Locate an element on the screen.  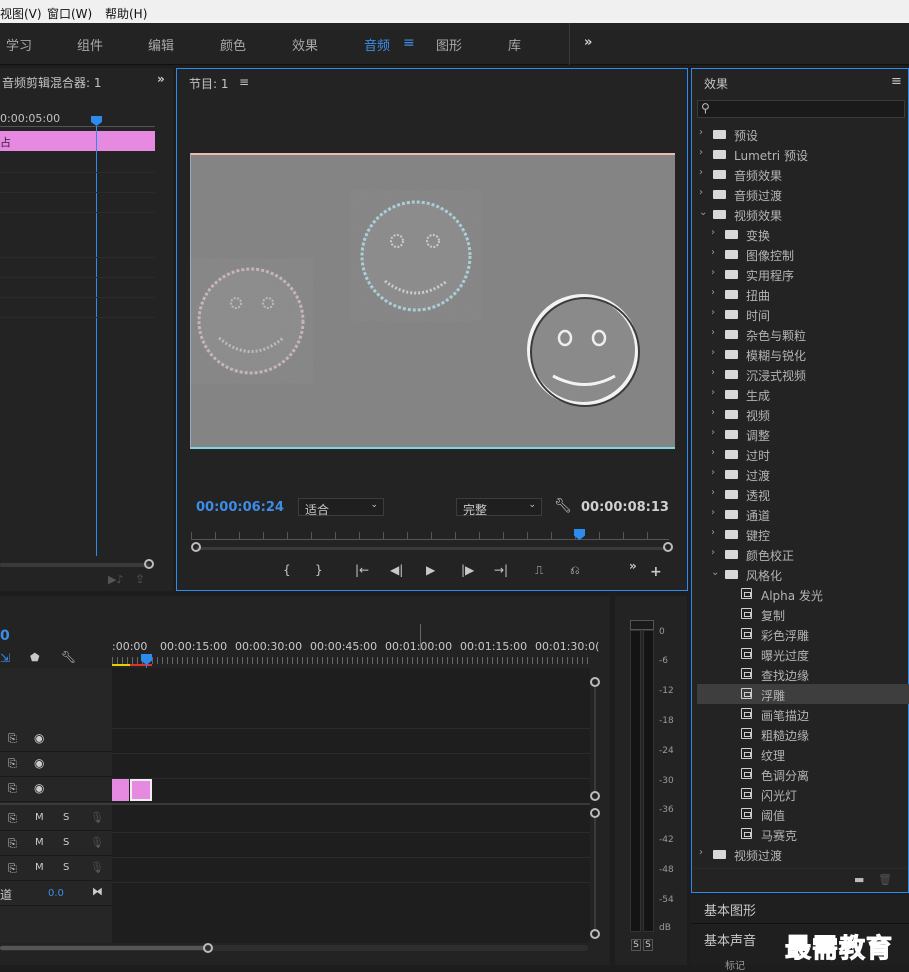
video-scroll-bottom is located at coordinates (595, 796).